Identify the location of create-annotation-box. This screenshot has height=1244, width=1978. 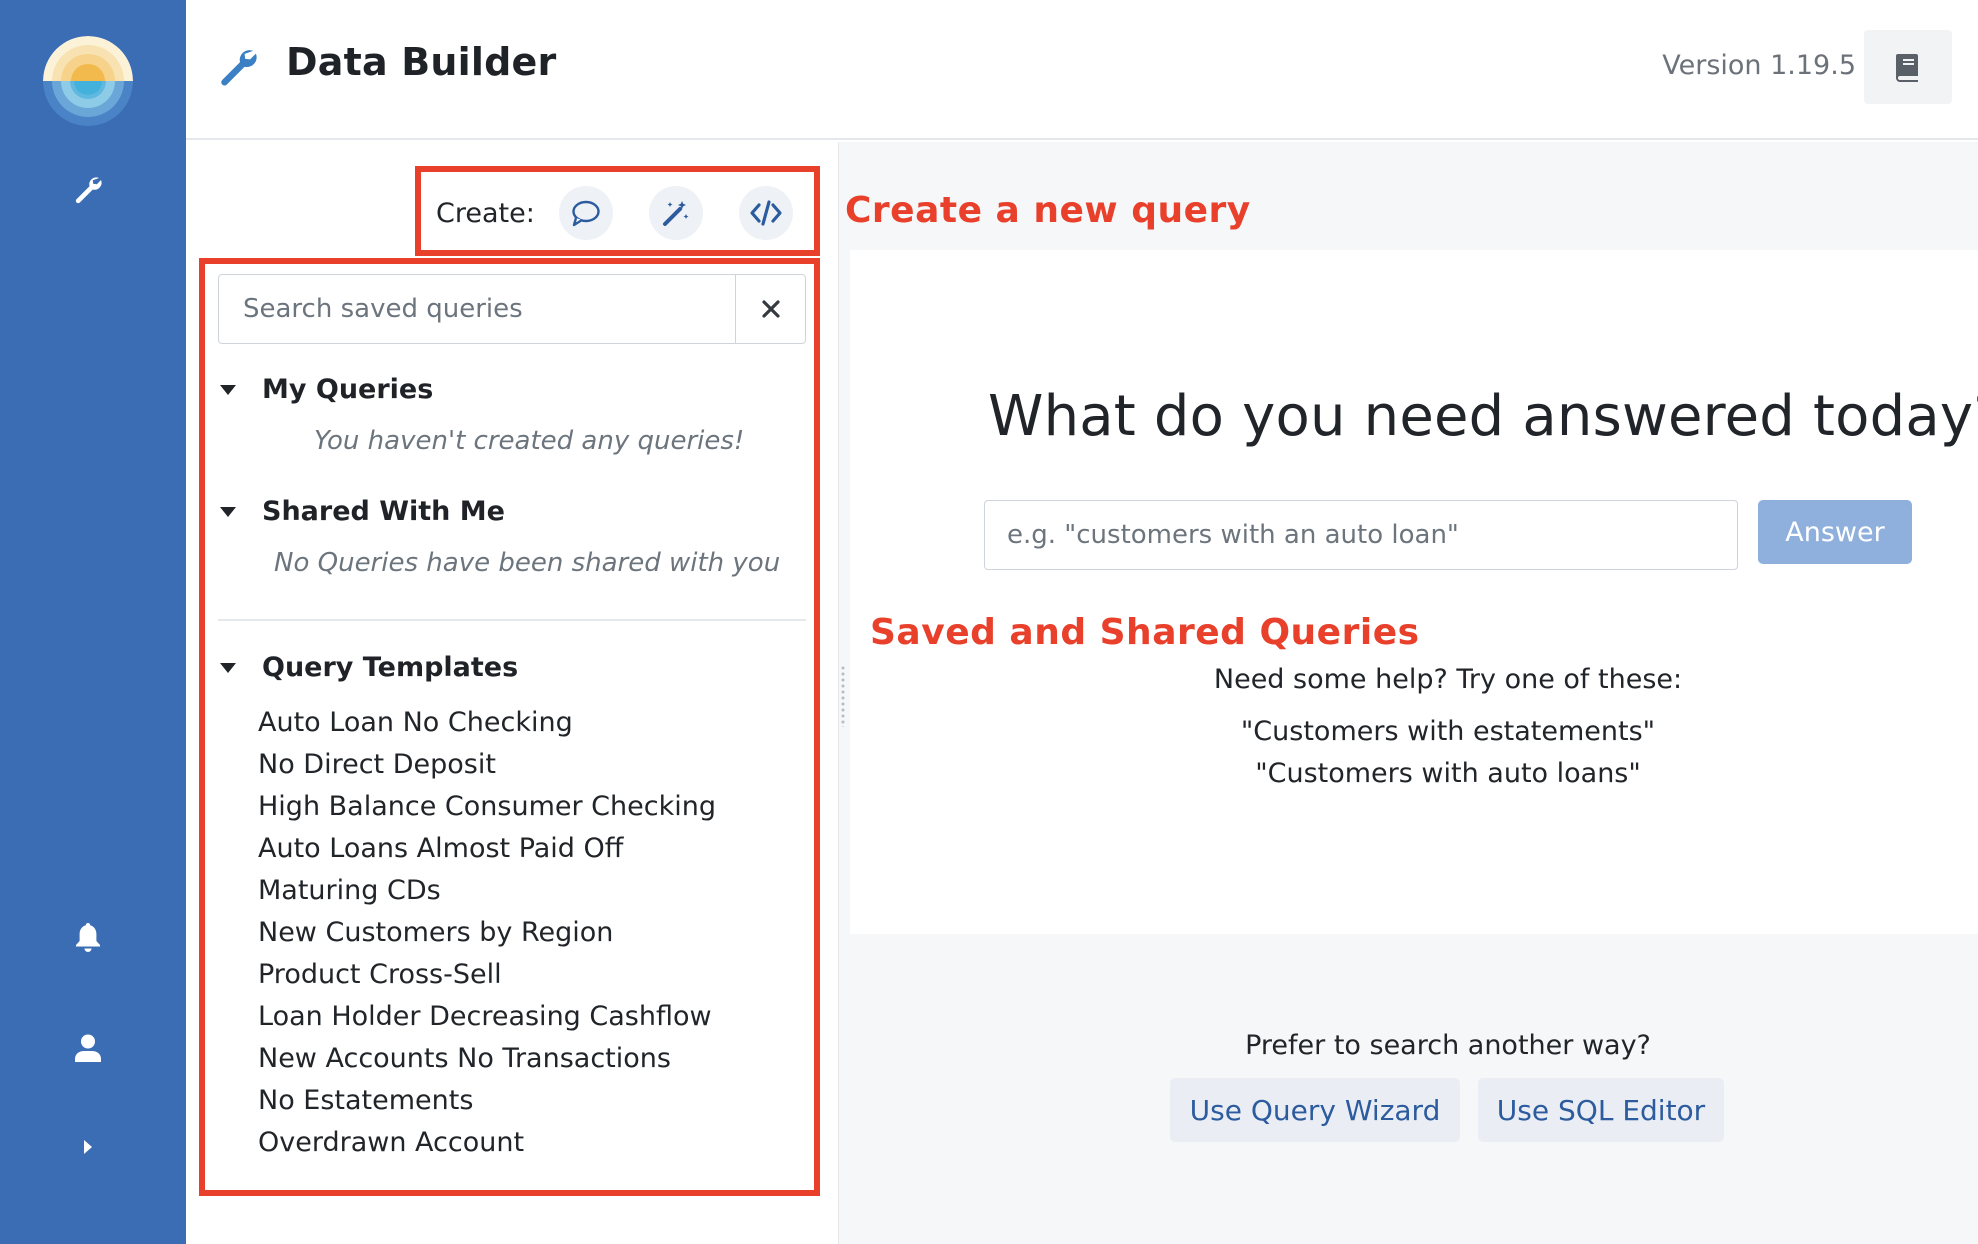
(617, 211).